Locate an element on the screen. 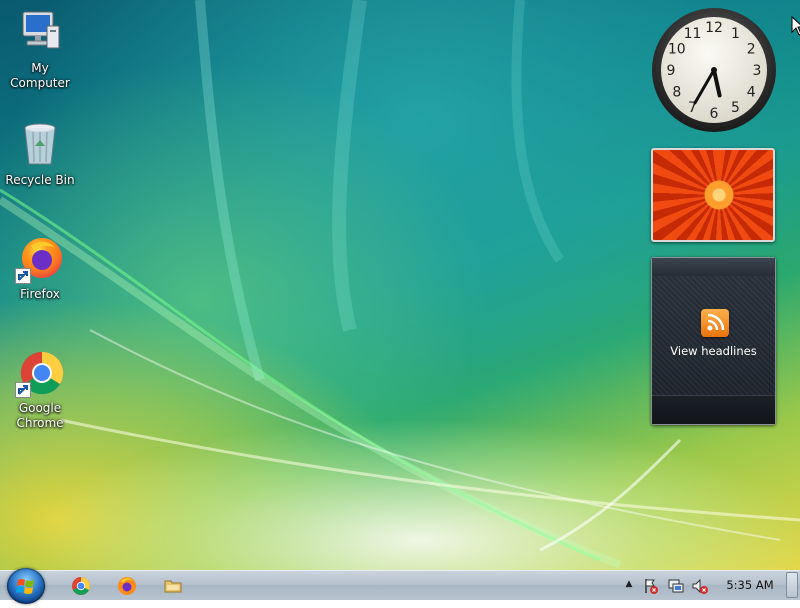 The height and width of the screenshot is (608, 800). taskbar-explorer-button is located at coordinates (173, 586).